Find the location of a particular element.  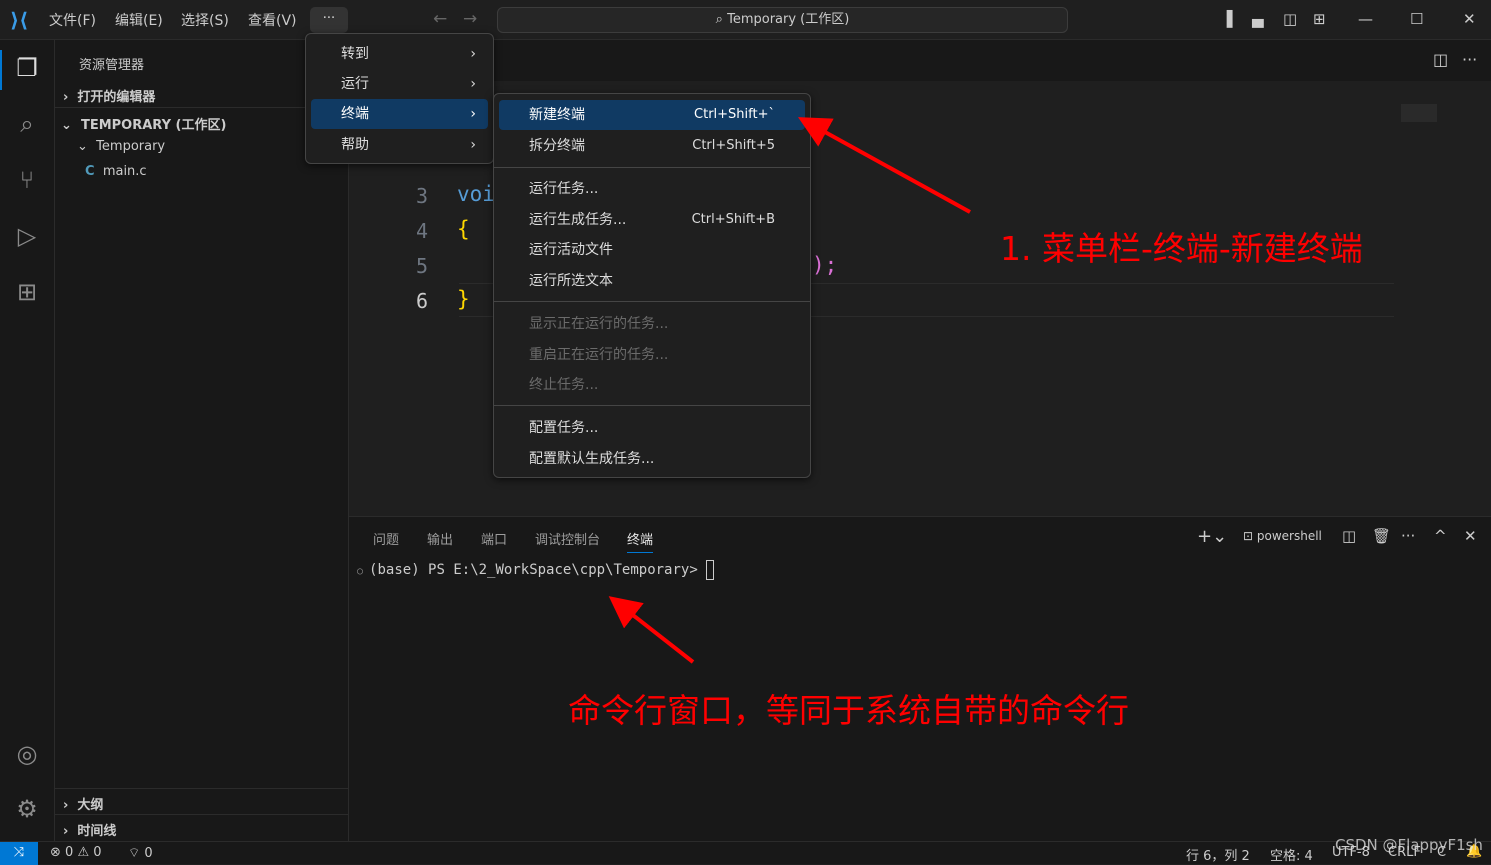

annotation-new-terminal: 1. 菜单栏-终端-新建终端 is located at coordinates (1181, 248).